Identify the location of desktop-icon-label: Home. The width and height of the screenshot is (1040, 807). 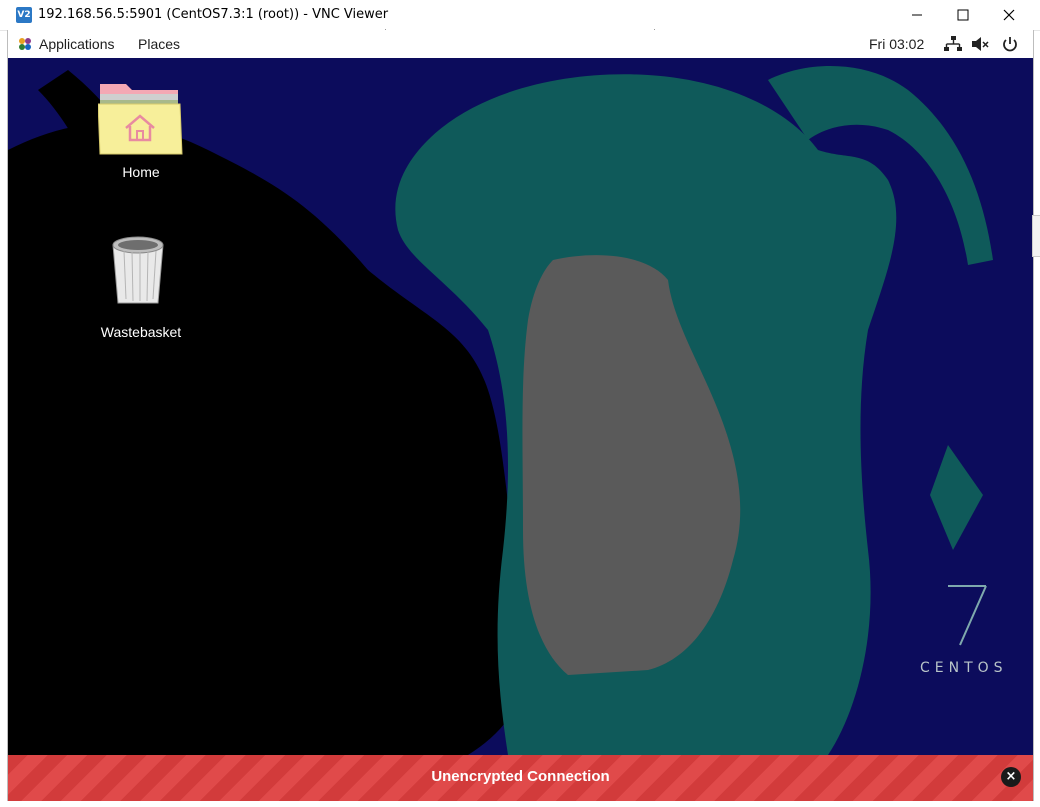
(141, 172).